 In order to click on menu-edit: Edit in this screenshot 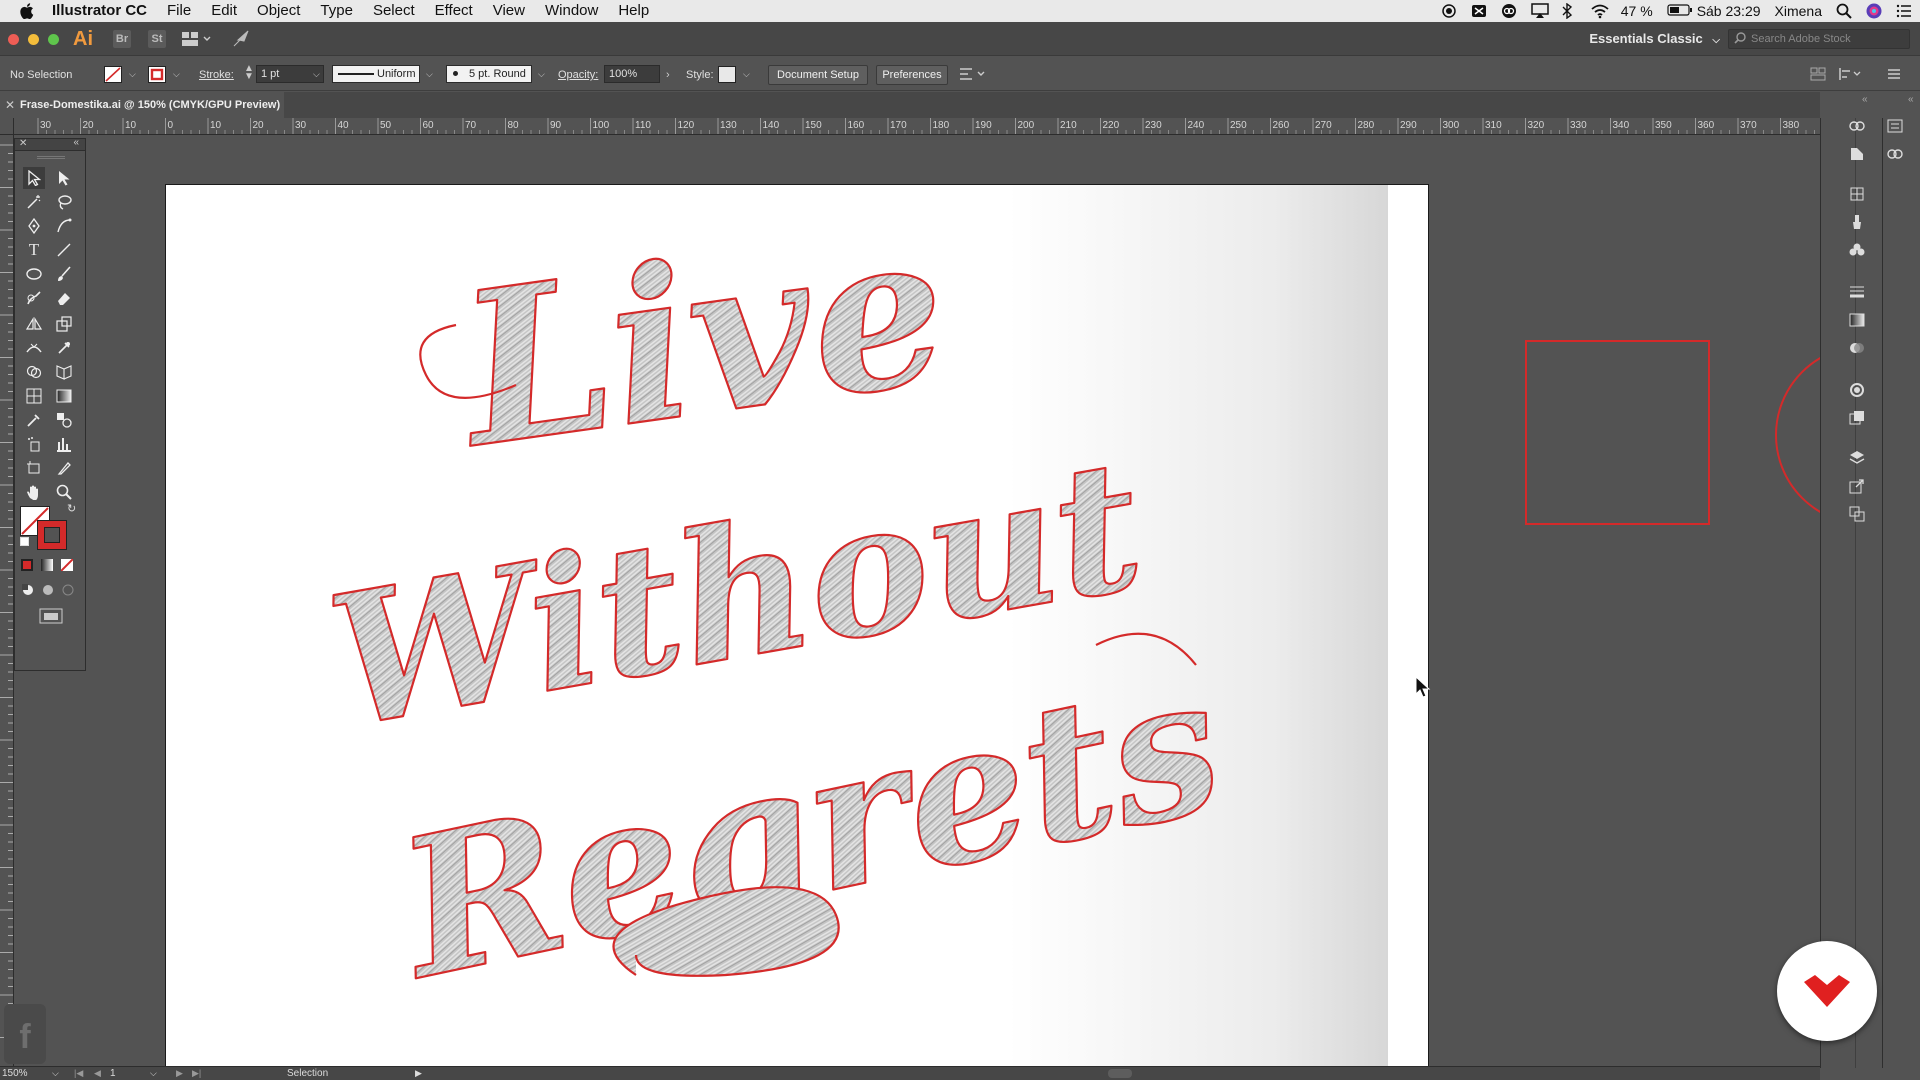, I will do `click(224, 11)`.